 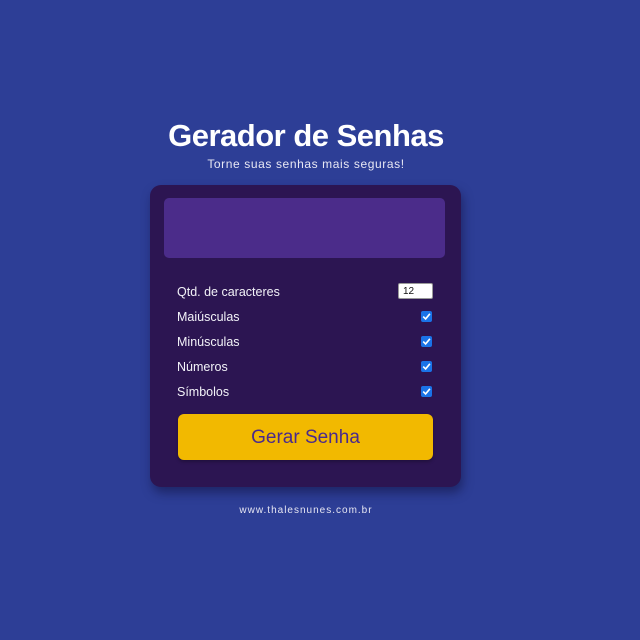 I want to click on page-title: Gerador de Senhas, so click(x=306, y=135).